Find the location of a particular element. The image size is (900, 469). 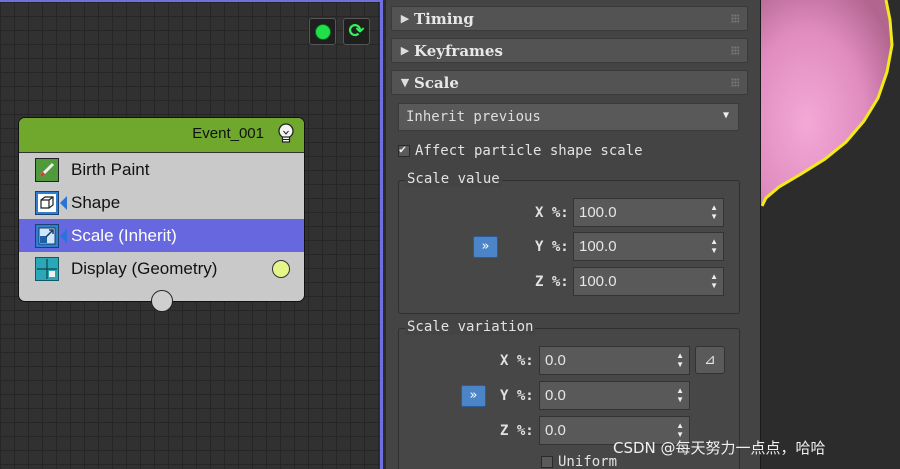

group-label: Scale variation is located at coordinates (470, 327).